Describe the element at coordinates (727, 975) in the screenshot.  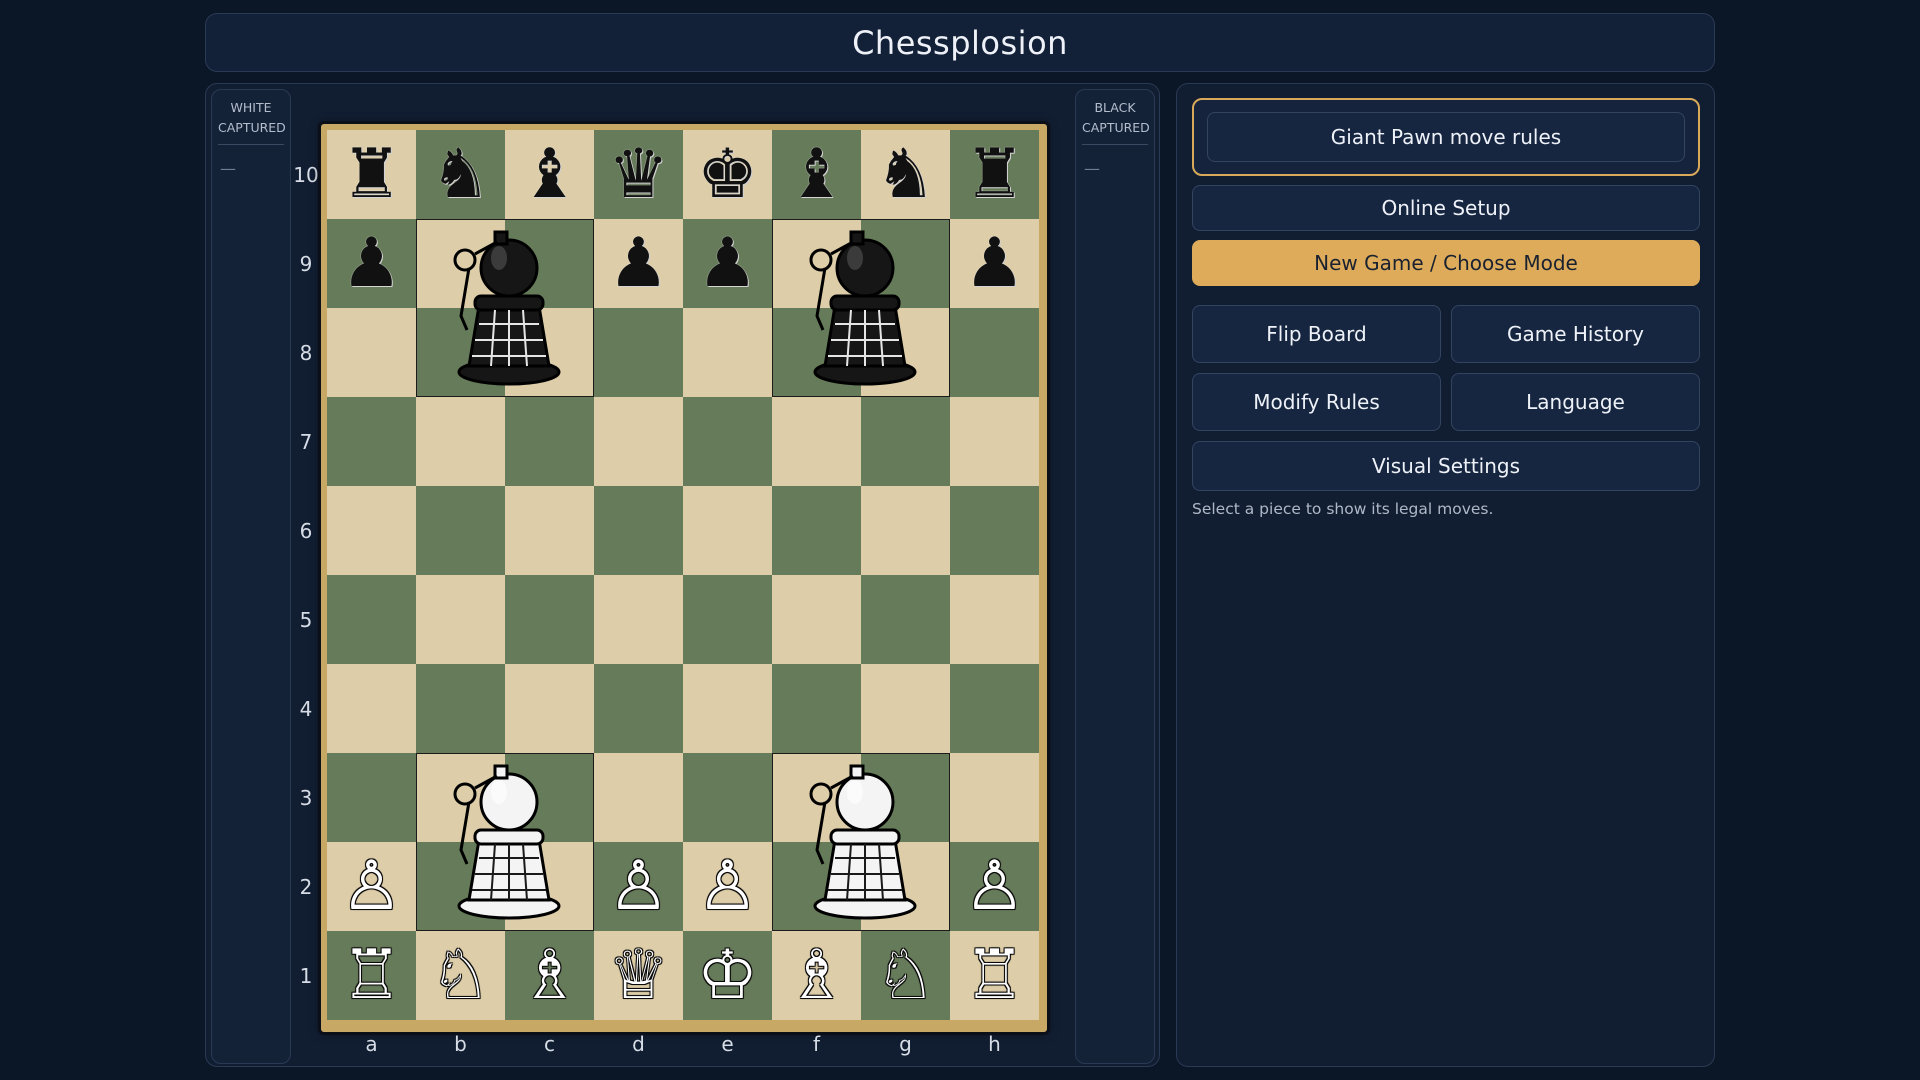
I see `white-king-icon: ♔` at that location.